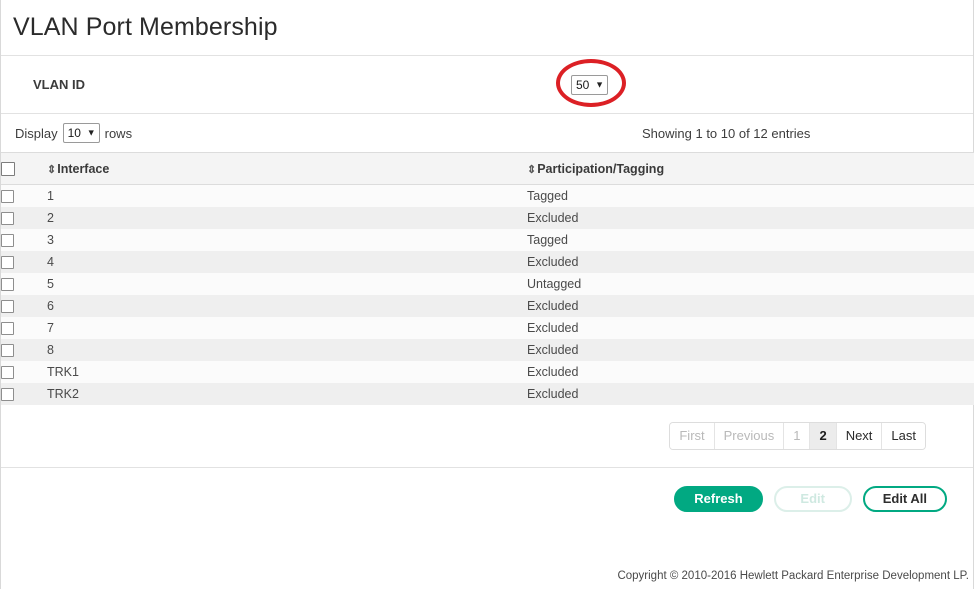 This screenshot has width=974, height=589. Describe the element at coordinates (859, 436) in the screenshot. I see `pagination-next: Next` at that location.